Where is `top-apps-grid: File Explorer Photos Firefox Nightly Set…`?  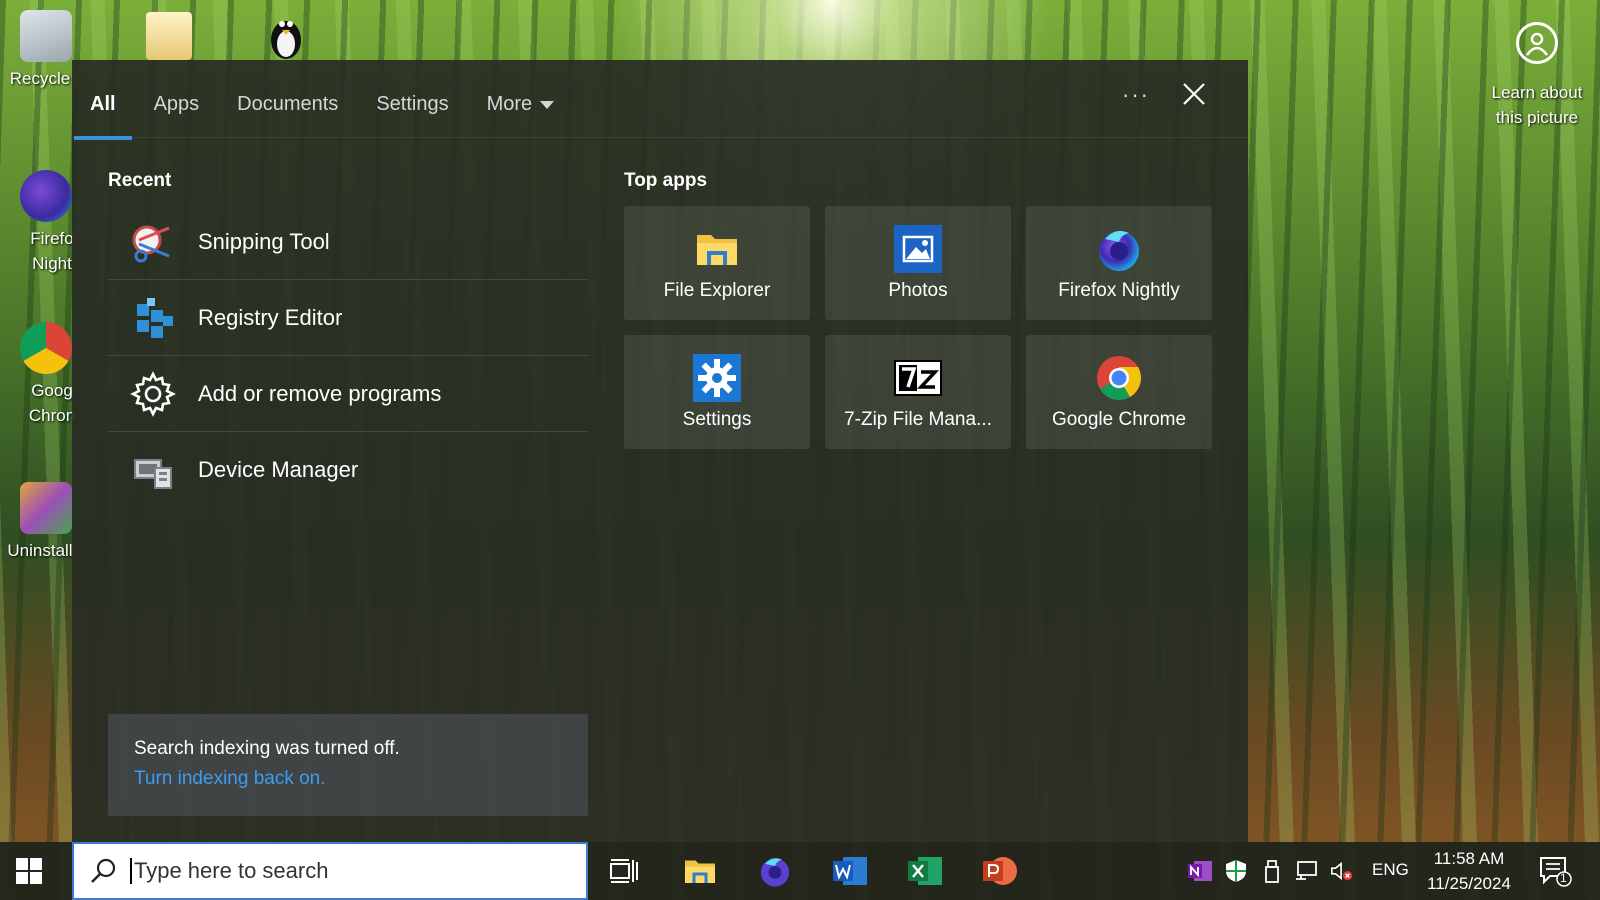 top-apps-grid: File Explorer Photos Firefox Nightly Set… is located at coordinates (918, 327).